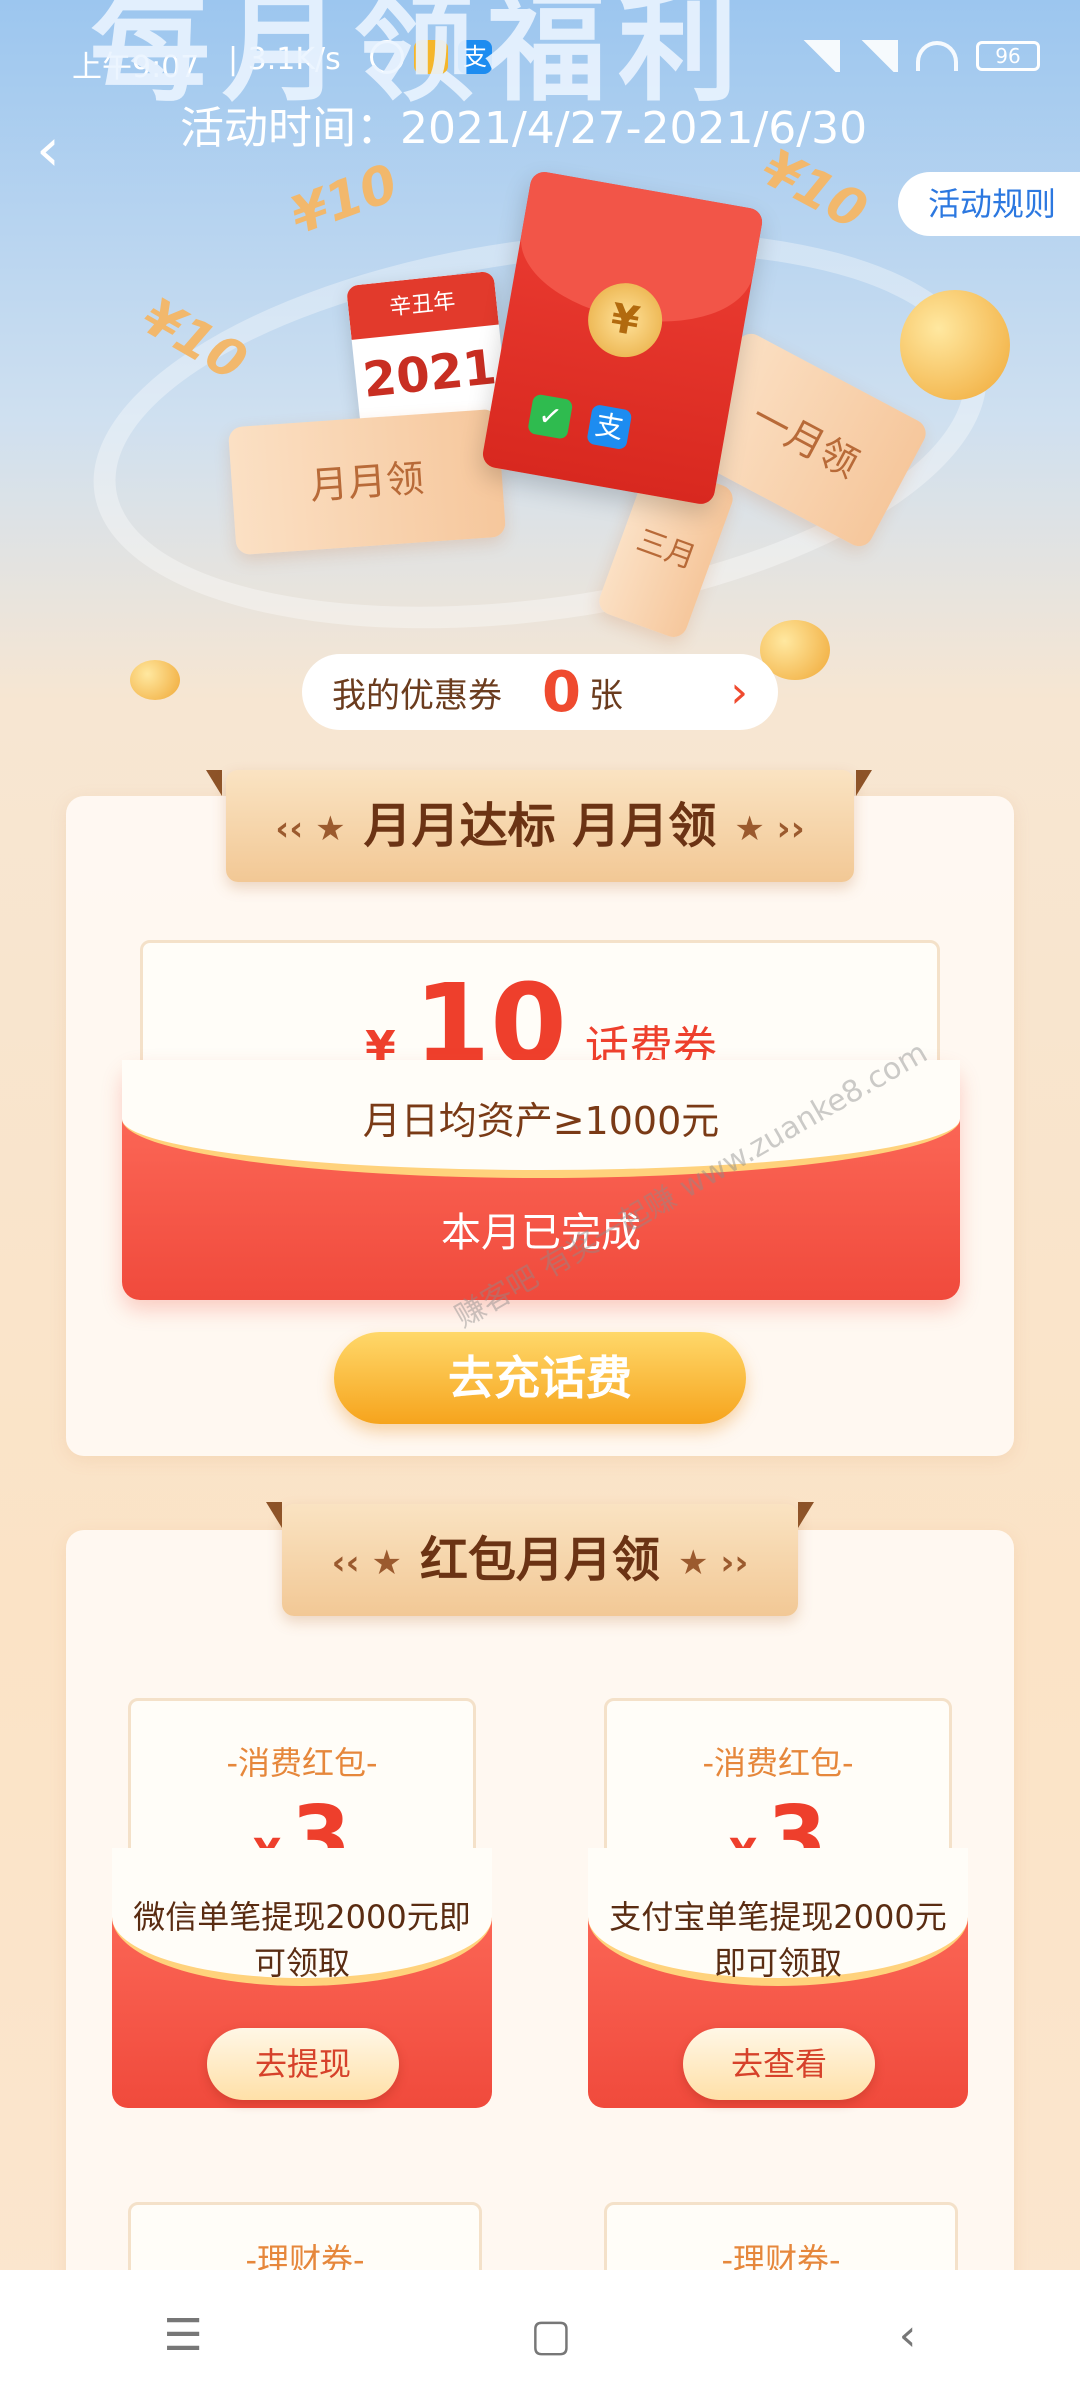 This screenshot has height=2400, width=1080. What do you see at coordinates (551, 2335) in the screenshot?
I see `home-icon: ▢` at bounding box center [551, 2335].